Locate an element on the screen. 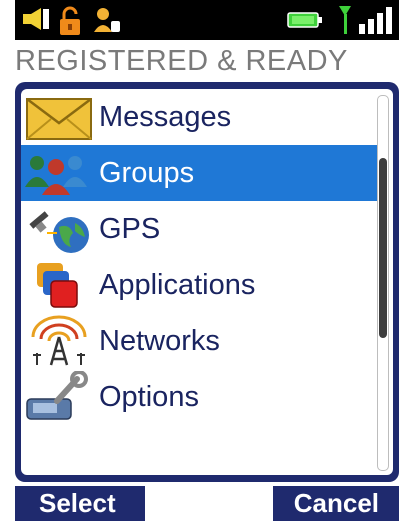 The height and width of the screenshot is (521, 404). radio-tower-icon is located at coordinates (59, 340).